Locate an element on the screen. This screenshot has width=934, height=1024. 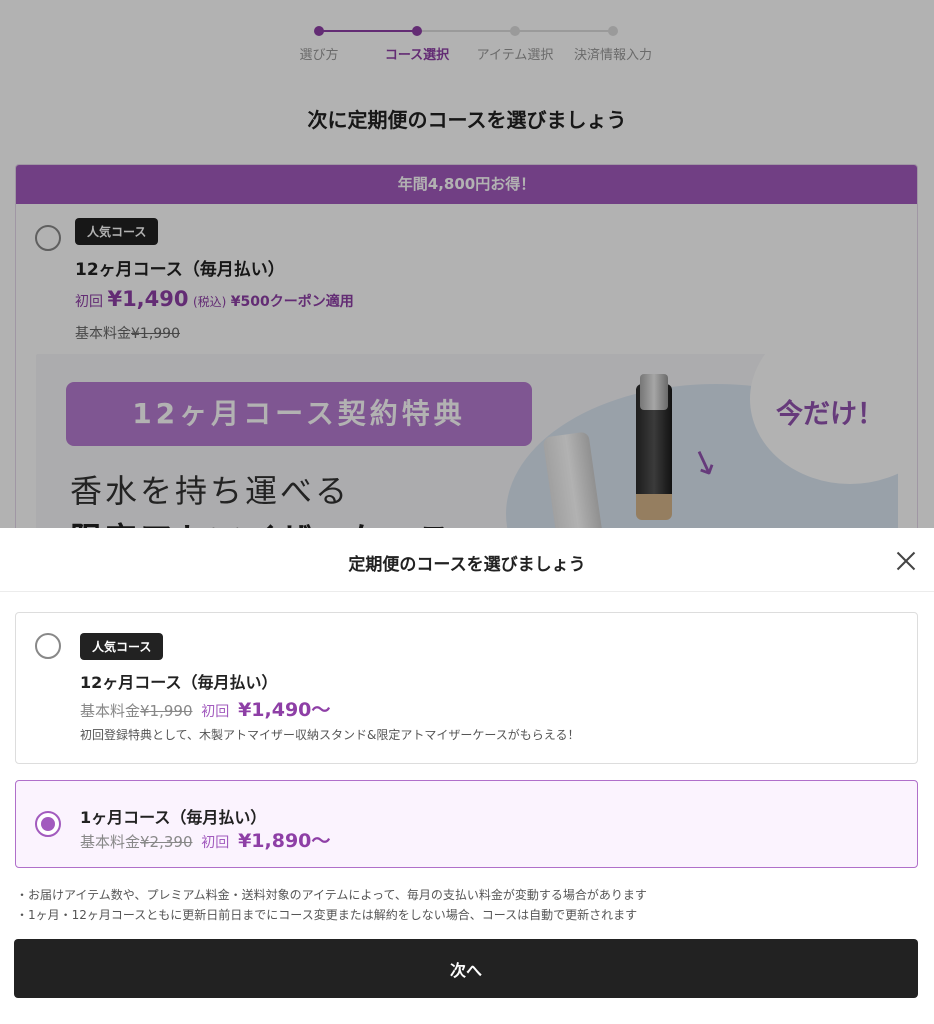
close-icon is located at coordinates (906, 561).